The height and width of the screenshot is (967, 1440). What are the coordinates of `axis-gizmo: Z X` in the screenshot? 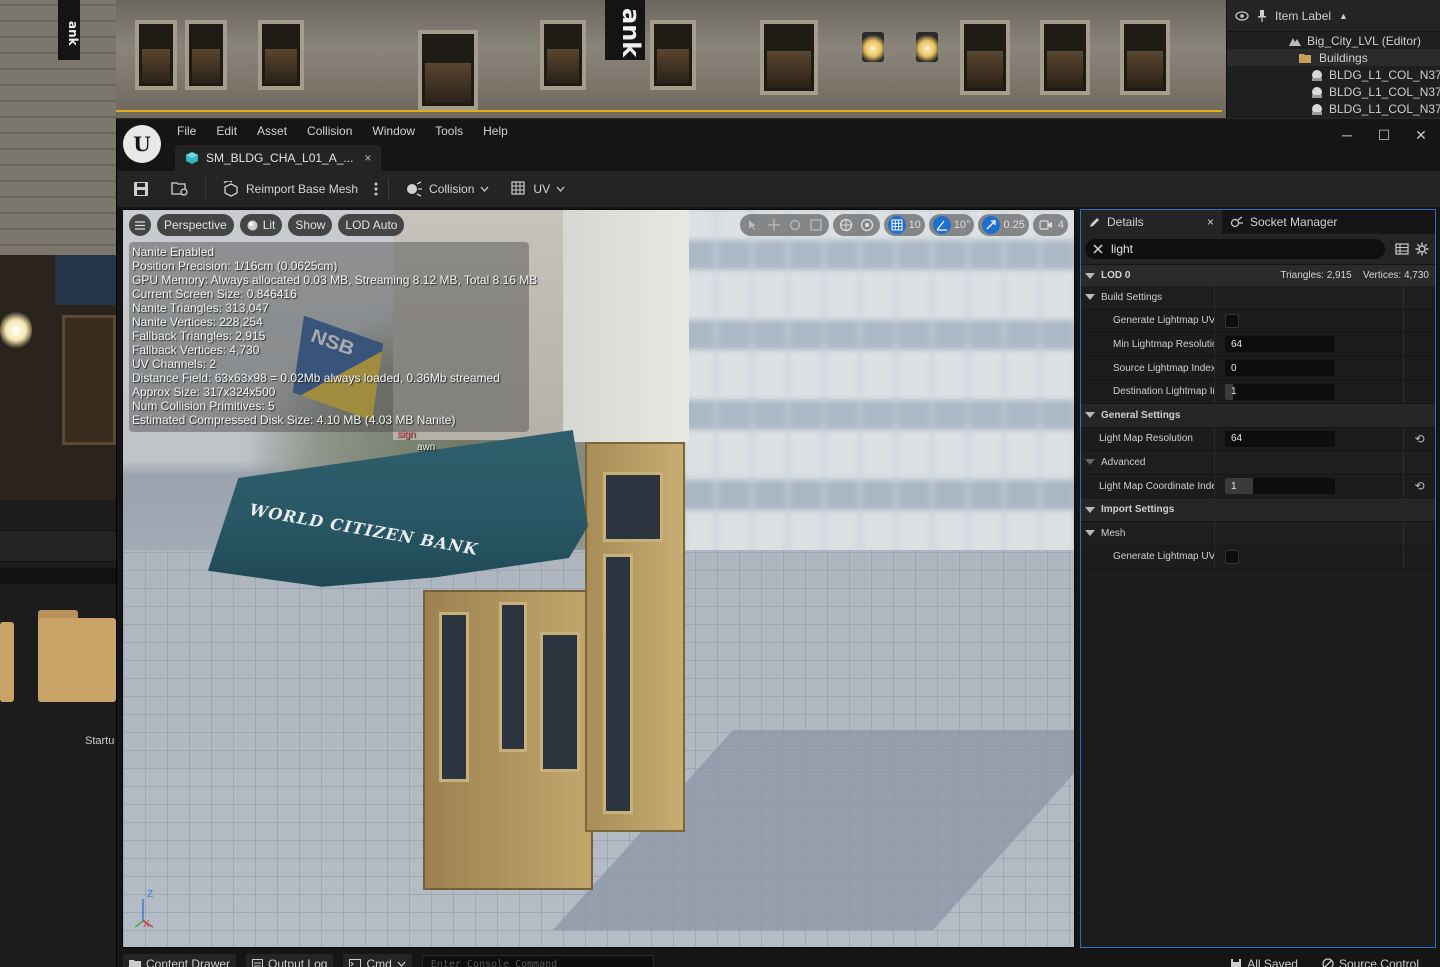 It's located at (146, 910).